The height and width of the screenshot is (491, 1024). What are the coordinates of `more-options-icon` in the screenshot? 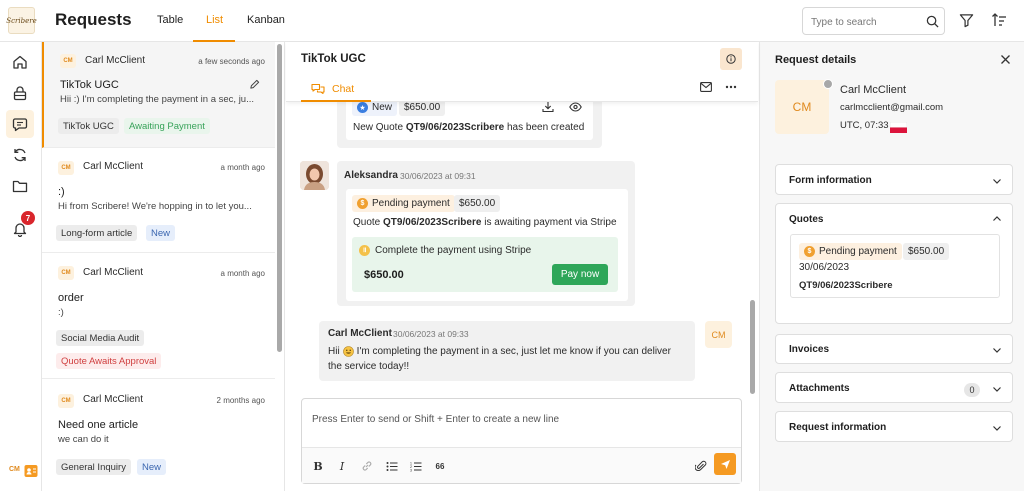 It's located at (731, 87).